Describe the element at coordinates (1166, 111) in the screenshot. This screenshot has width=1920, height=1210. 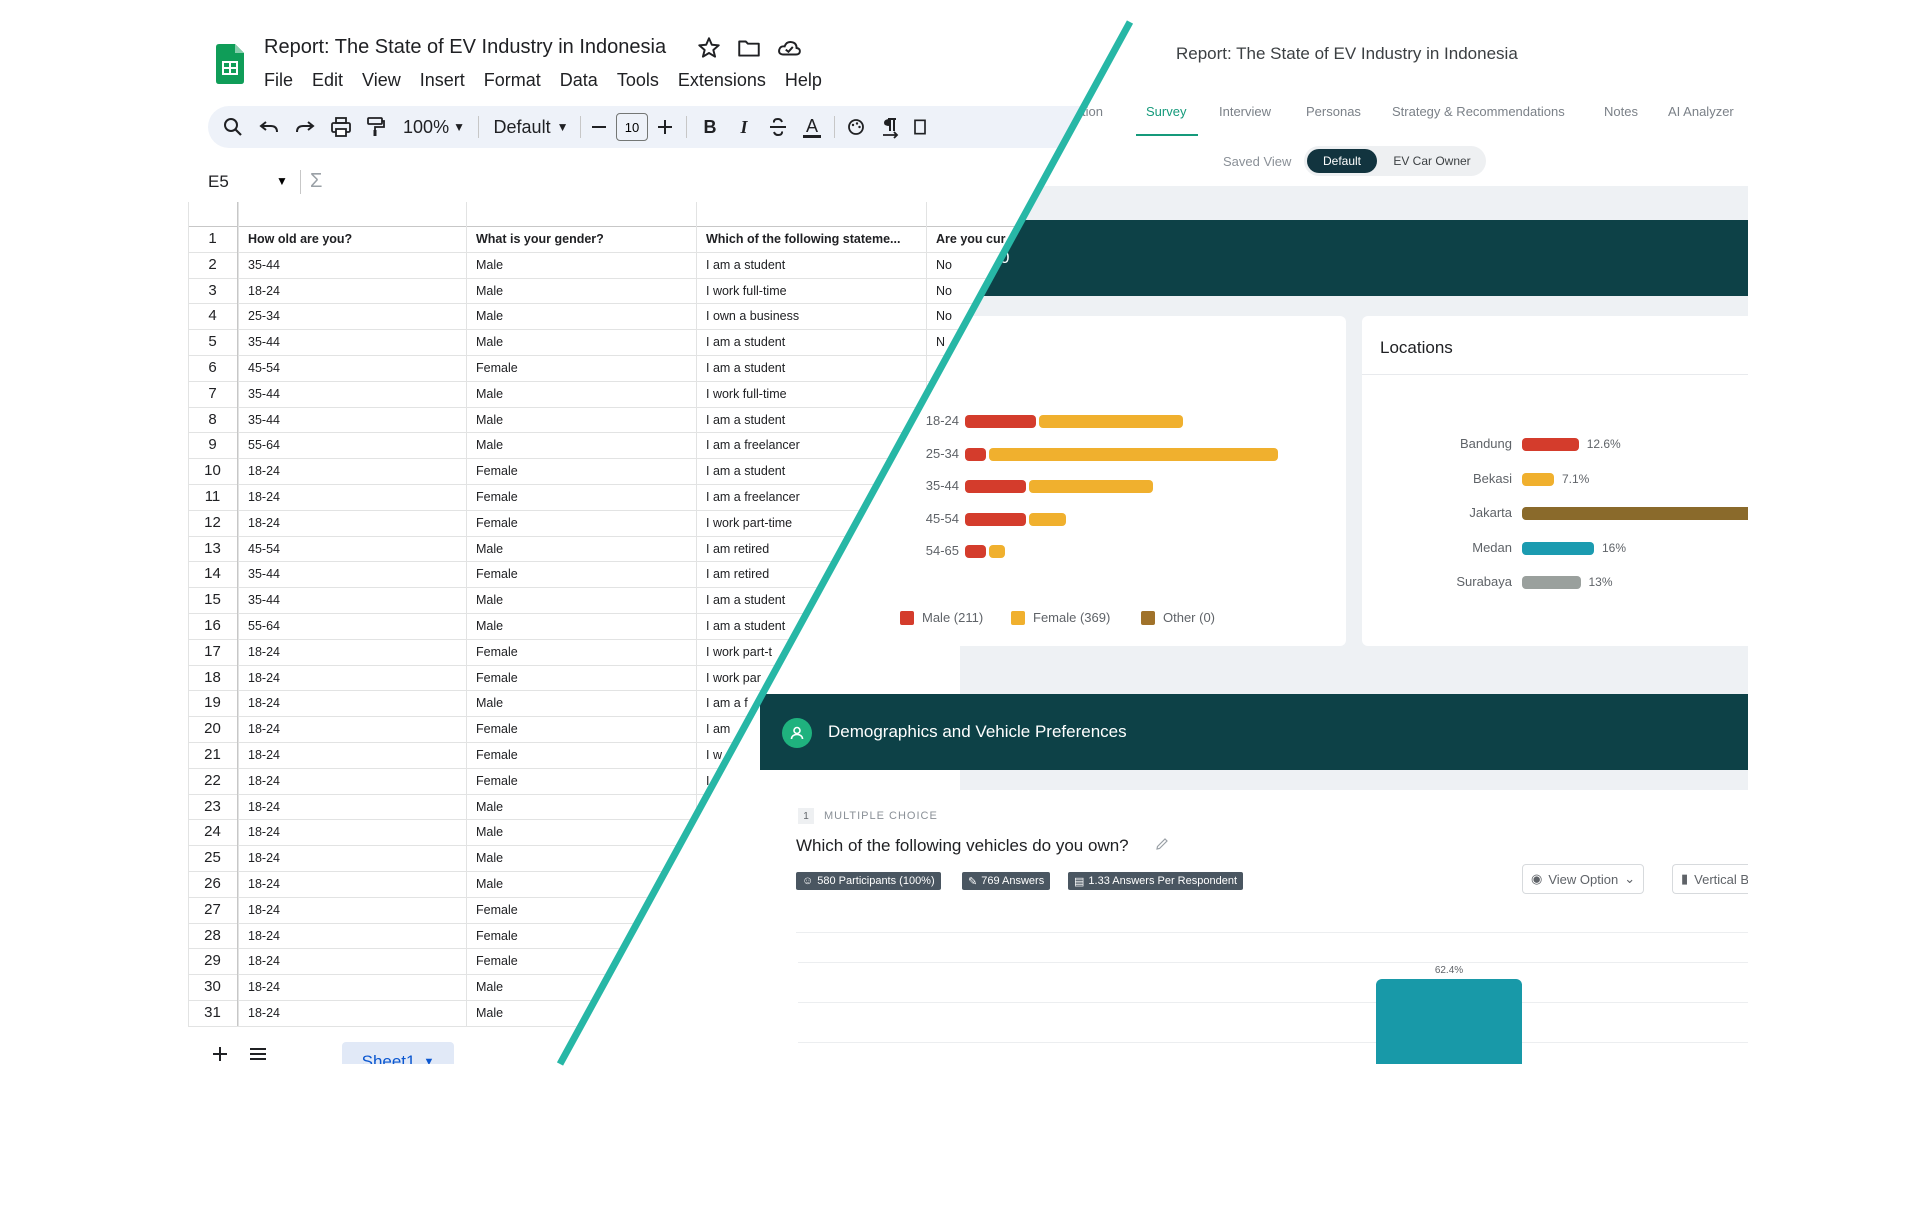
I see `tab-survey: Survey` at that location.